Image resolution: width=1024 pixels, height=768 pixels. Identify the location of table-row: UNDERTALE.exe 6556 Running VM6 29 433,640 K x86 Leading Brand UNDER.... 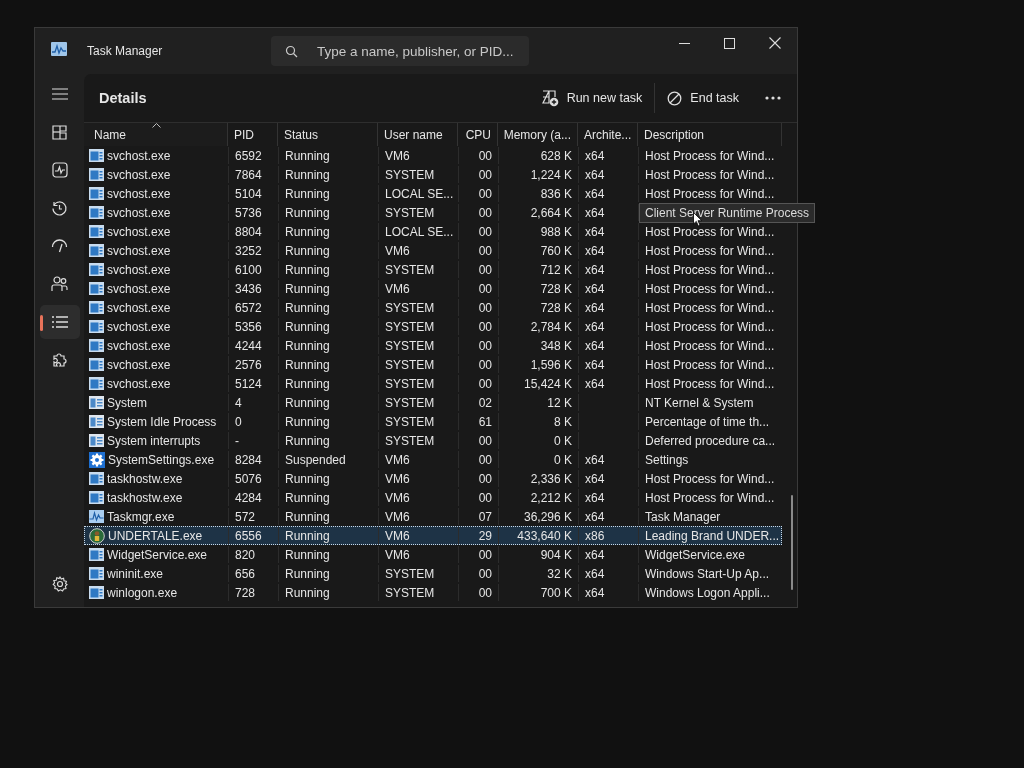
(433, 535).